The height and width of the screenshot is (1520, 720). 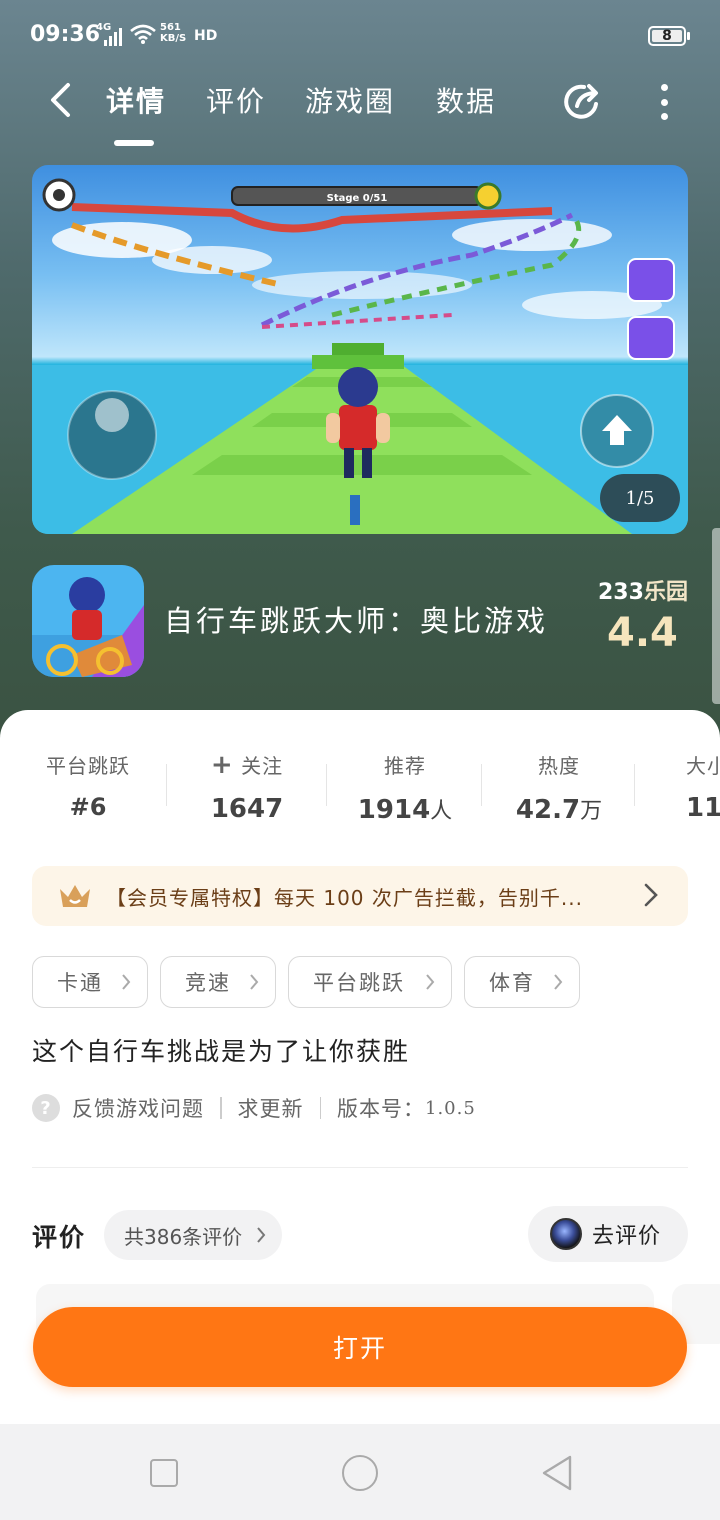 I want to click on version-label: 版本号：, so click(x=381, y=1109).